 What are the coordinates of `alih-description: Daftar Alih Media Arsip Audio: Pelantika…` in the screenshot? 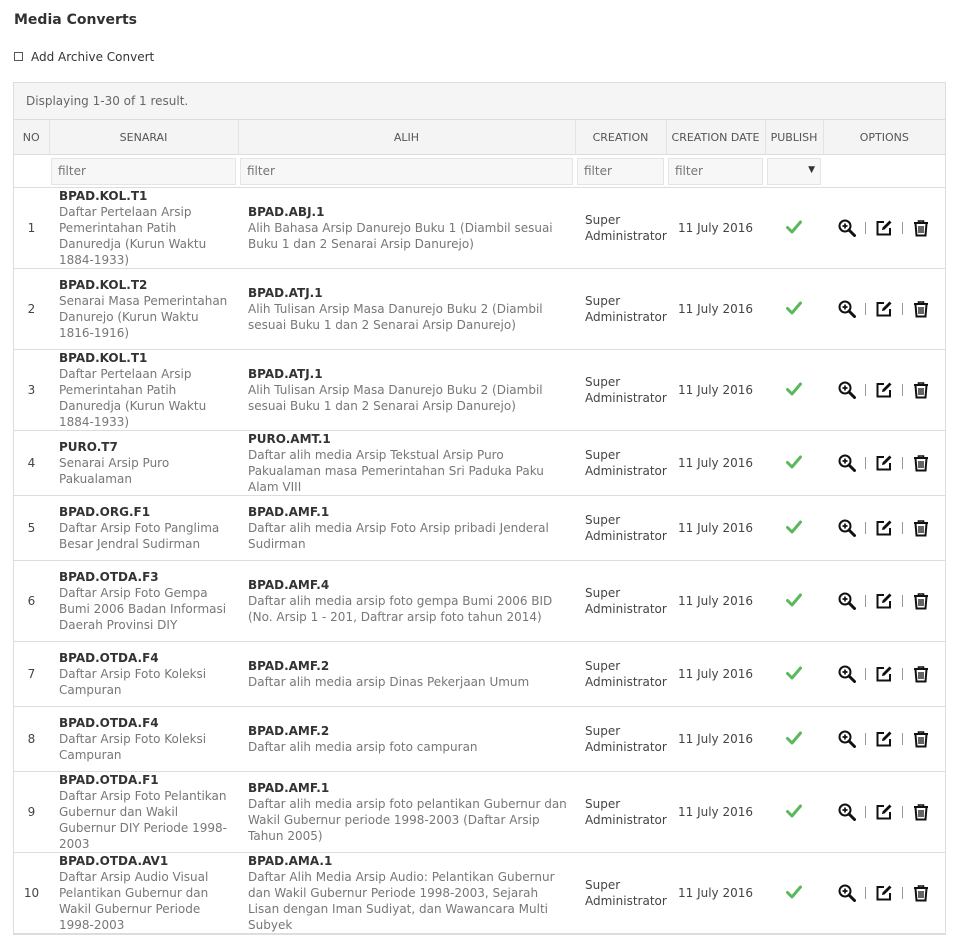 It's located at (401, 901).